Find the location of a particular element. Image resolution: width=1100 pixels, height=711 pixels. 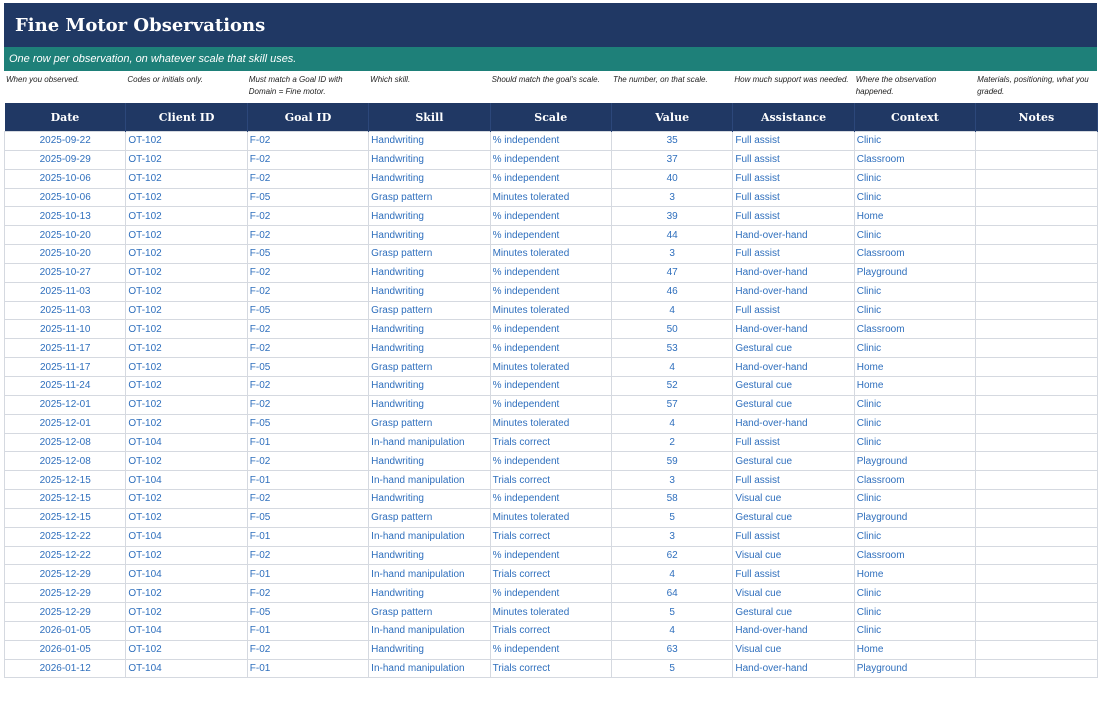

cell-context: Classroom is located at coordinates (915, 480).